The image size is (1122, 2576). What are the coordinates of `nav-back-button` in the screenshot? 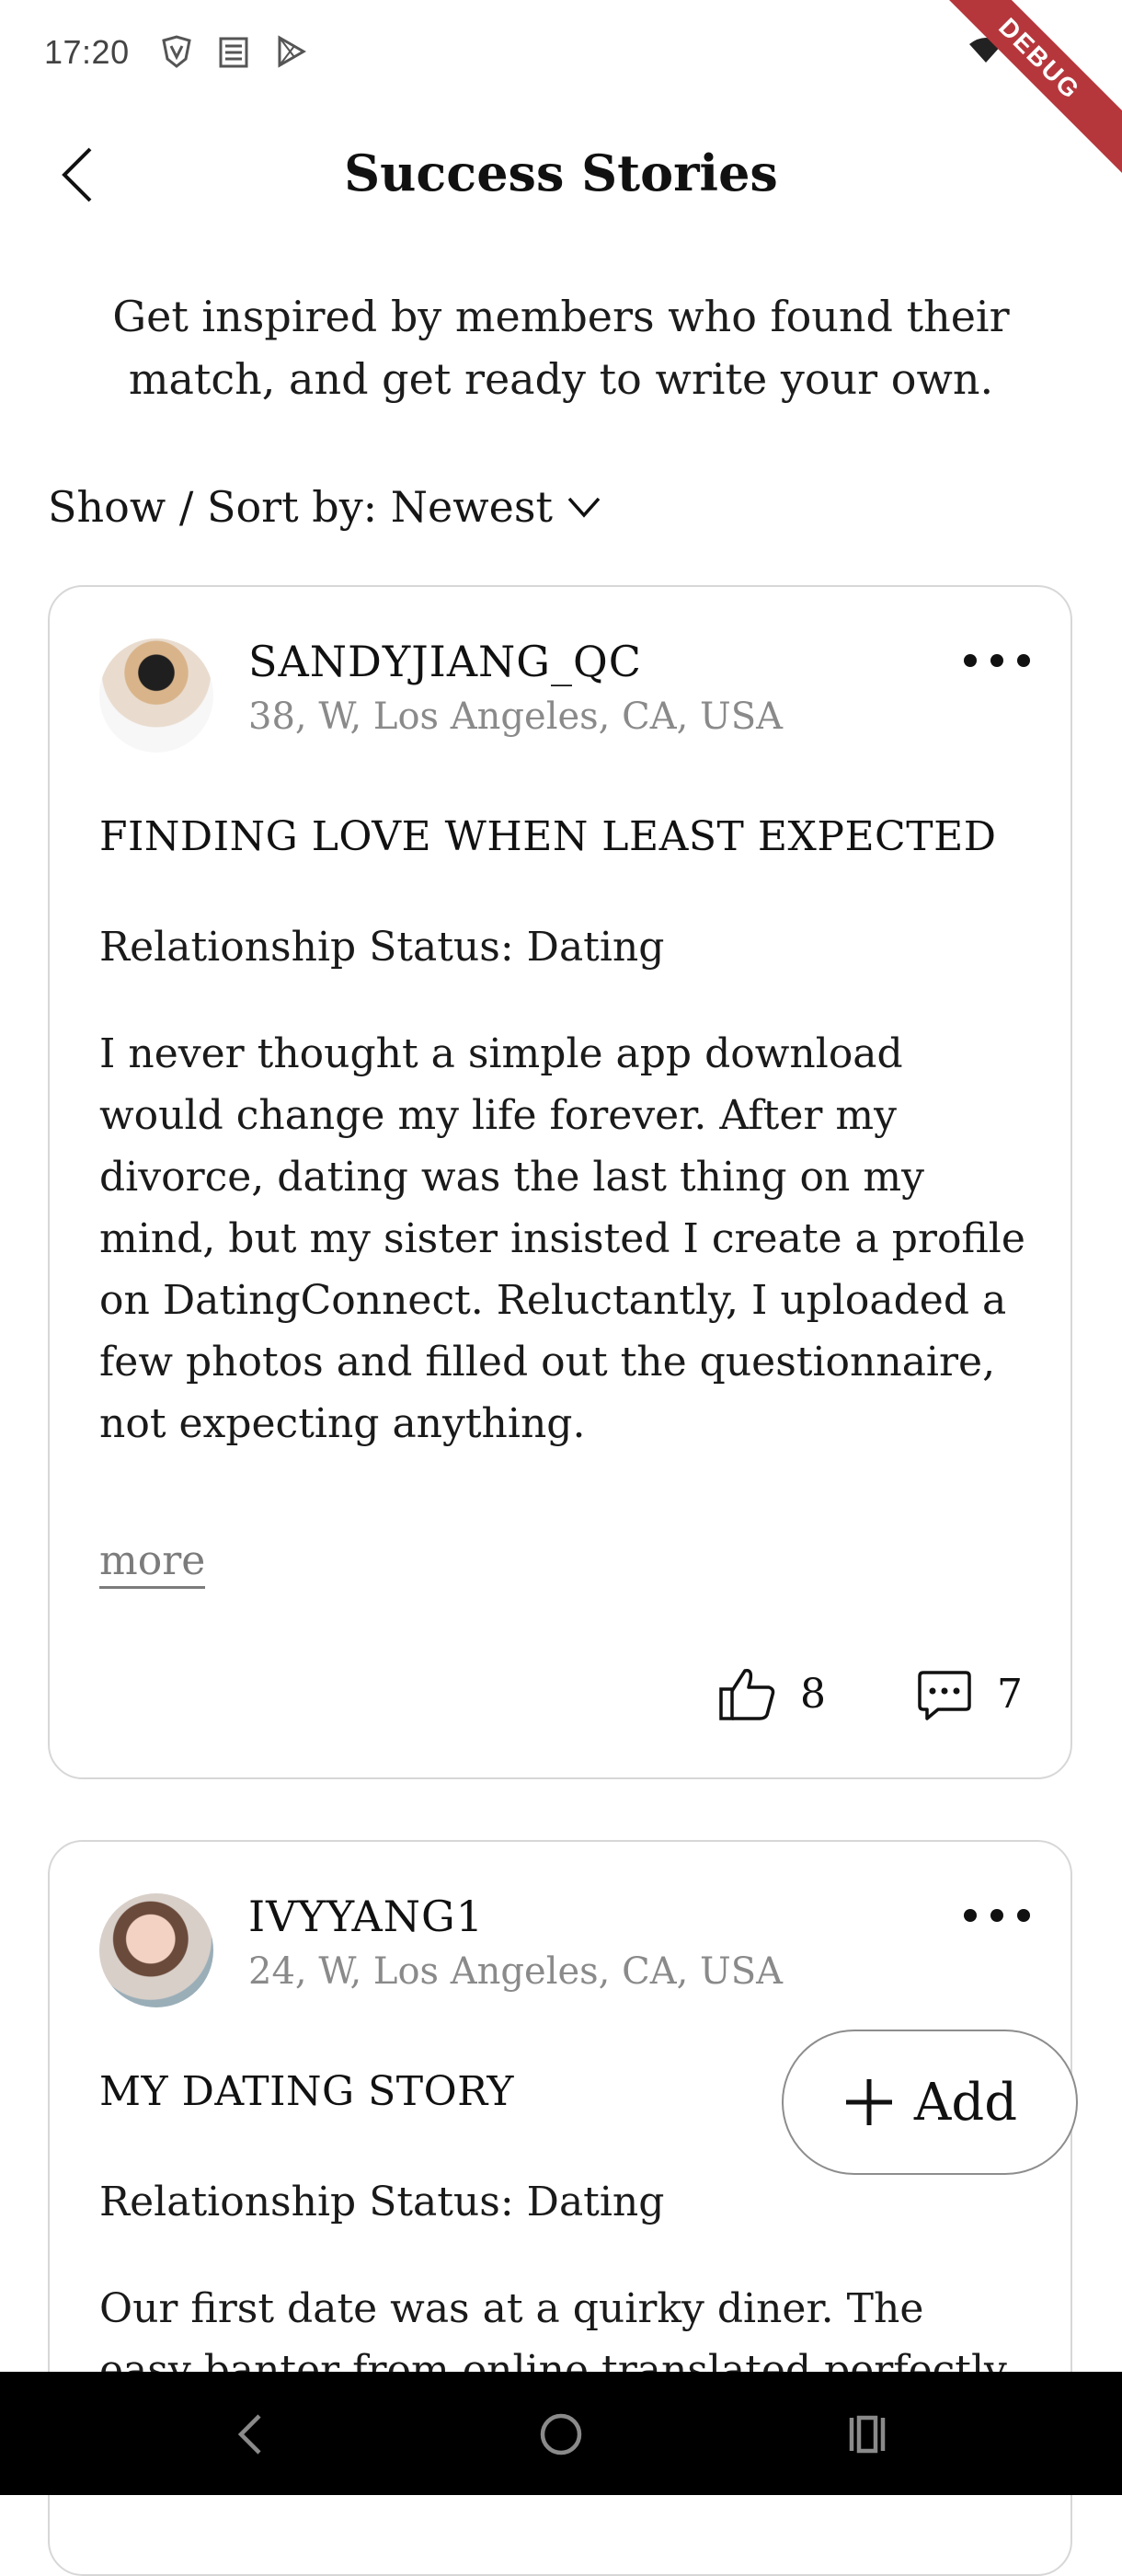 It's located at (252, 2434).